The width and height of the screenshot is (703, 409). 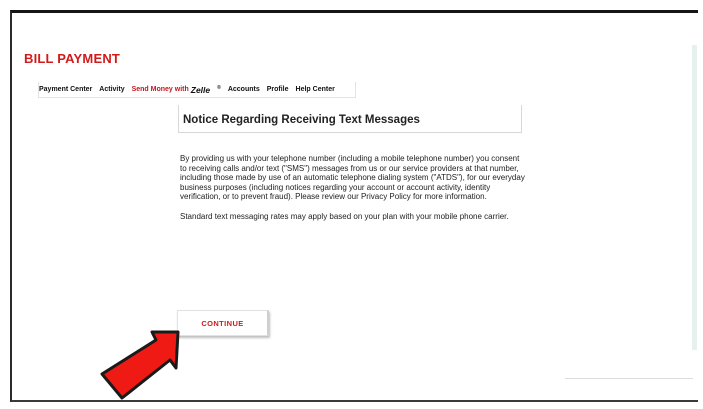 I want to click on nav-item-activity: Activity, so click(x=111, y=89).